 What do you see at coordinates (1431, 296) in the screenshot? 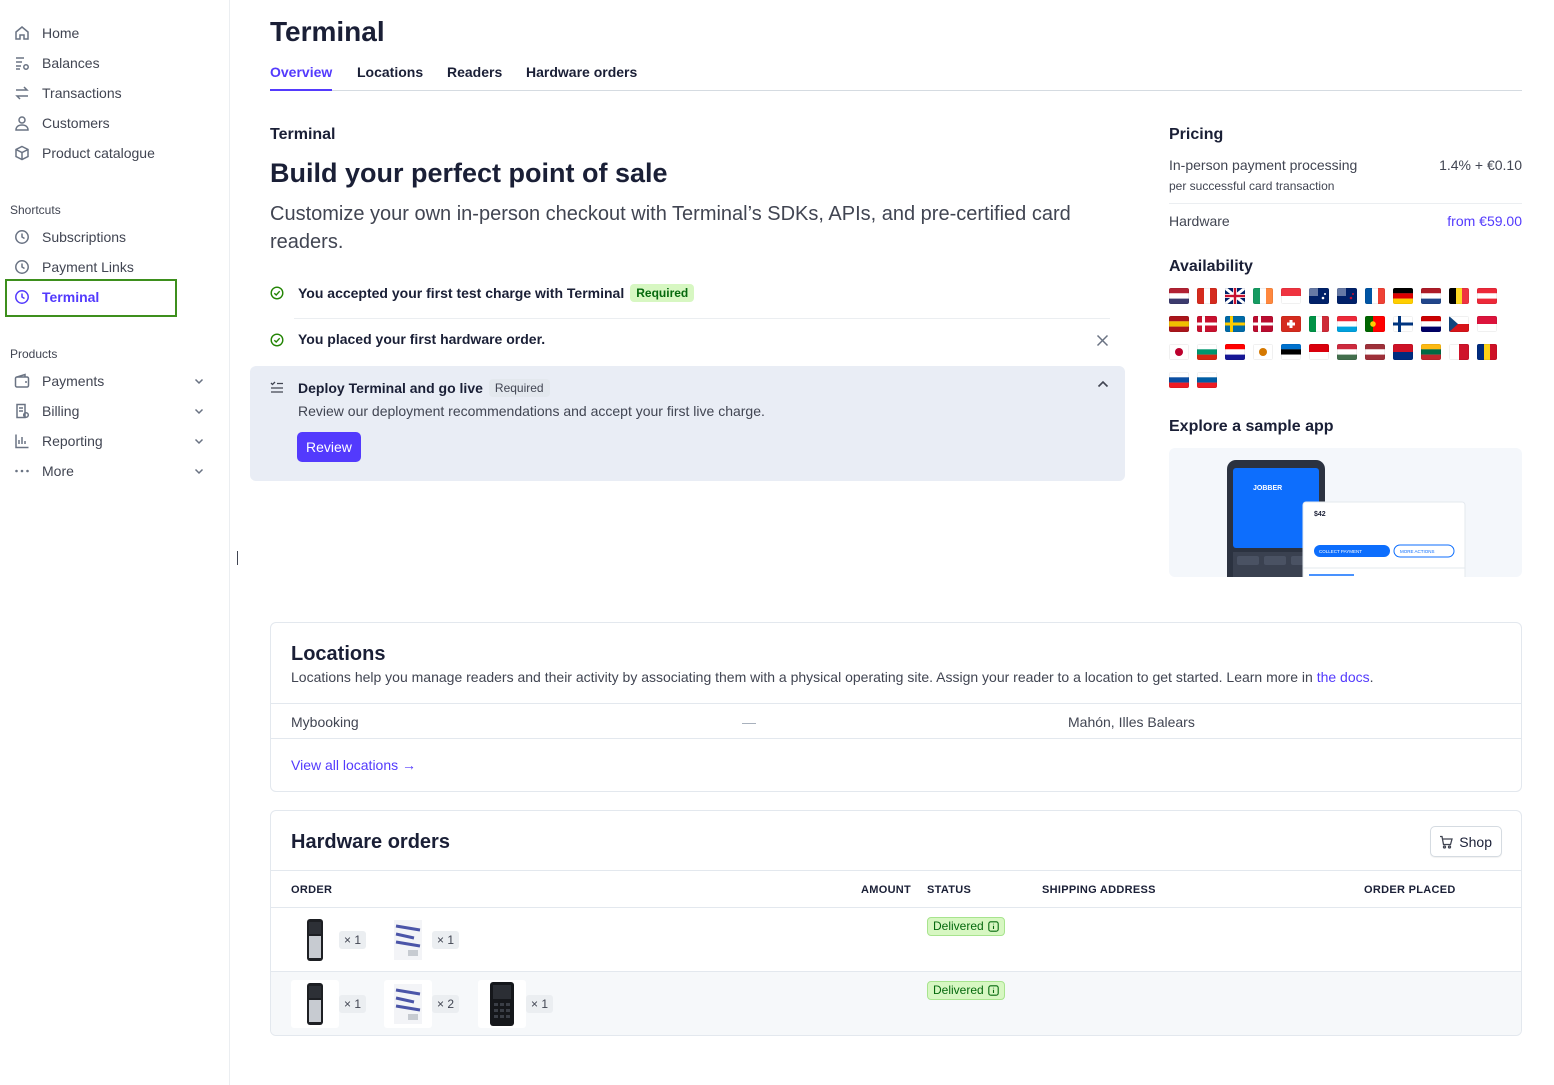
I see `flag-nl-icon` at bounding box center [1431, 296].